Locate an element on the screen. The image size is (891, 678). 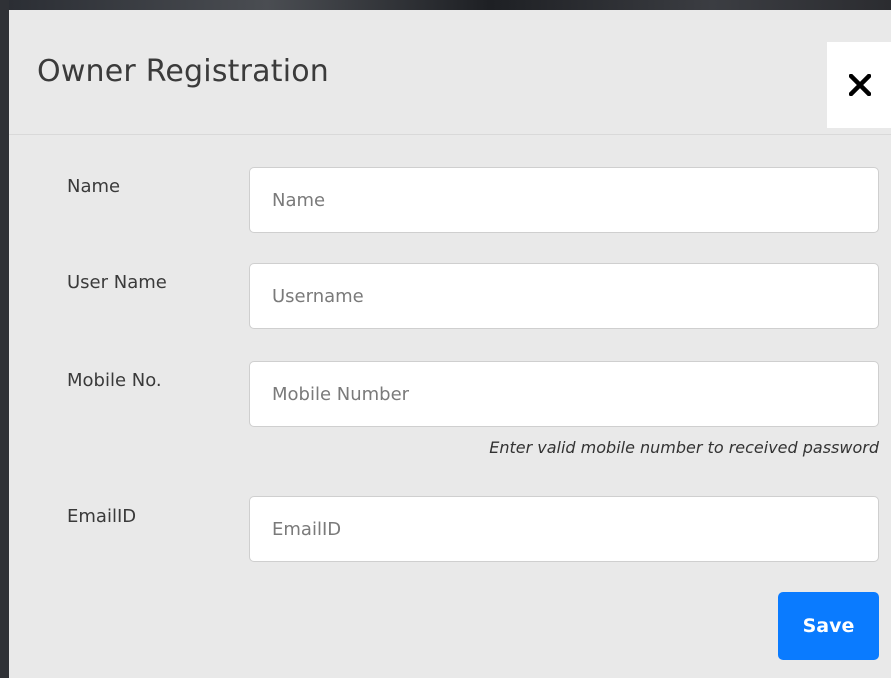
username-input is located at coordinates (564, 296).